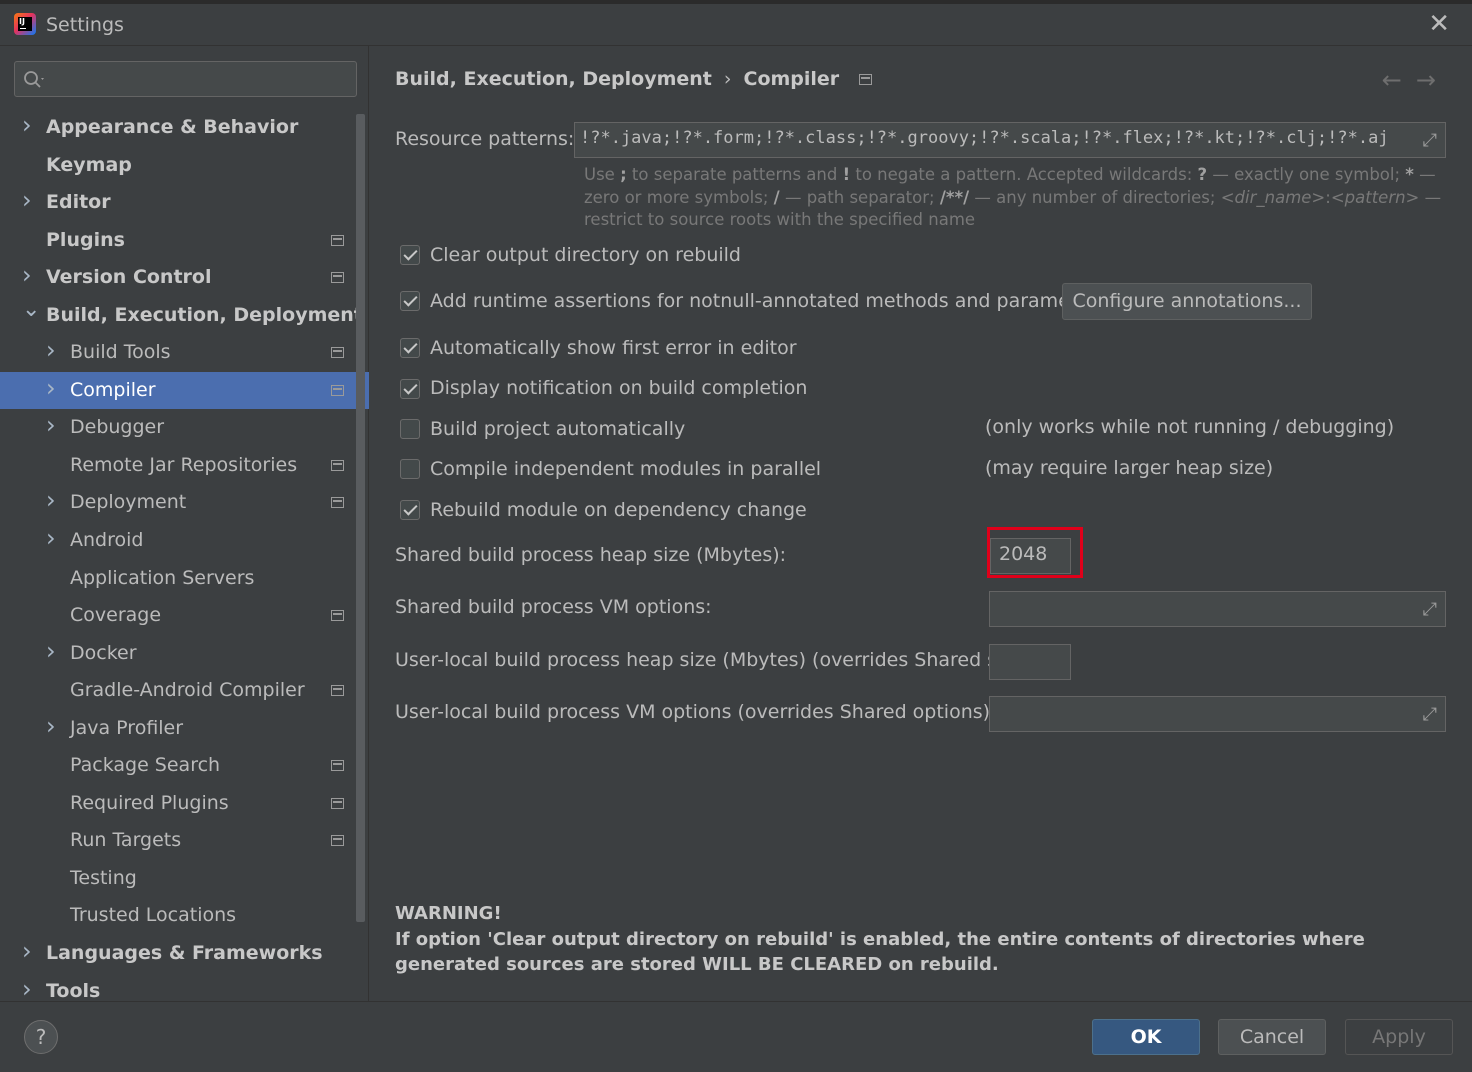 Image resolution: width=1472 pixels, height=1072 pixels. Describe the element at coordinates (736, 25) in the screenshot. I see `title-bar: IJ Settings ✕` at that location.